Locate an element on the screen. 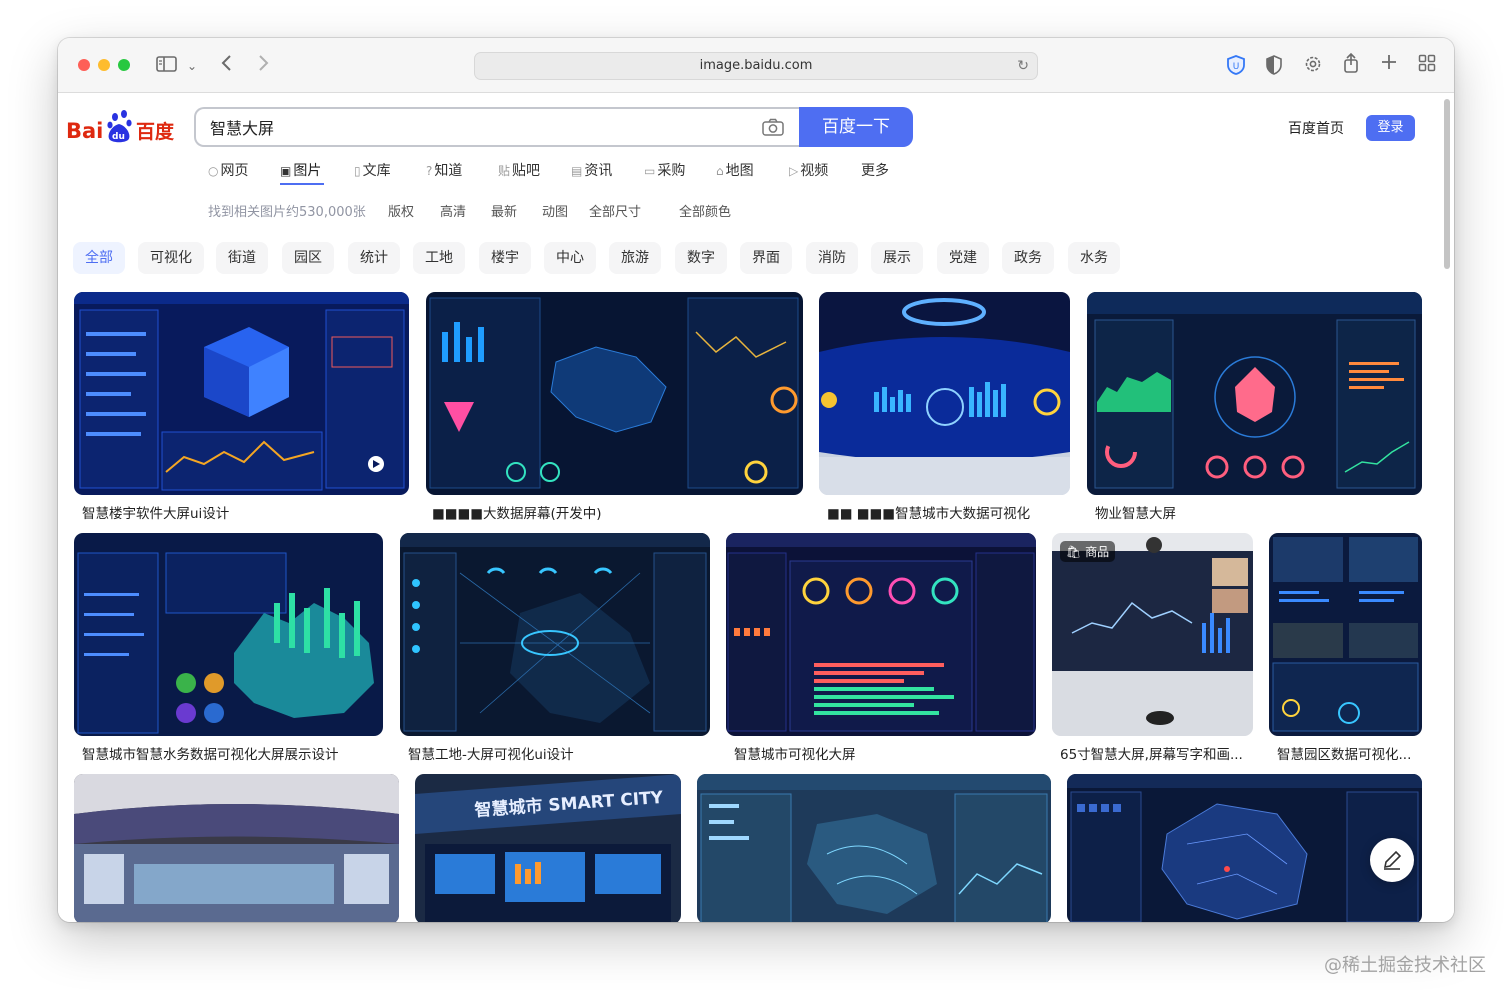 This screenshot has height=999, width=1512. browser-toolbar: ⌄ image.baidu.com ↻ U is located at coordinates (756, 65).